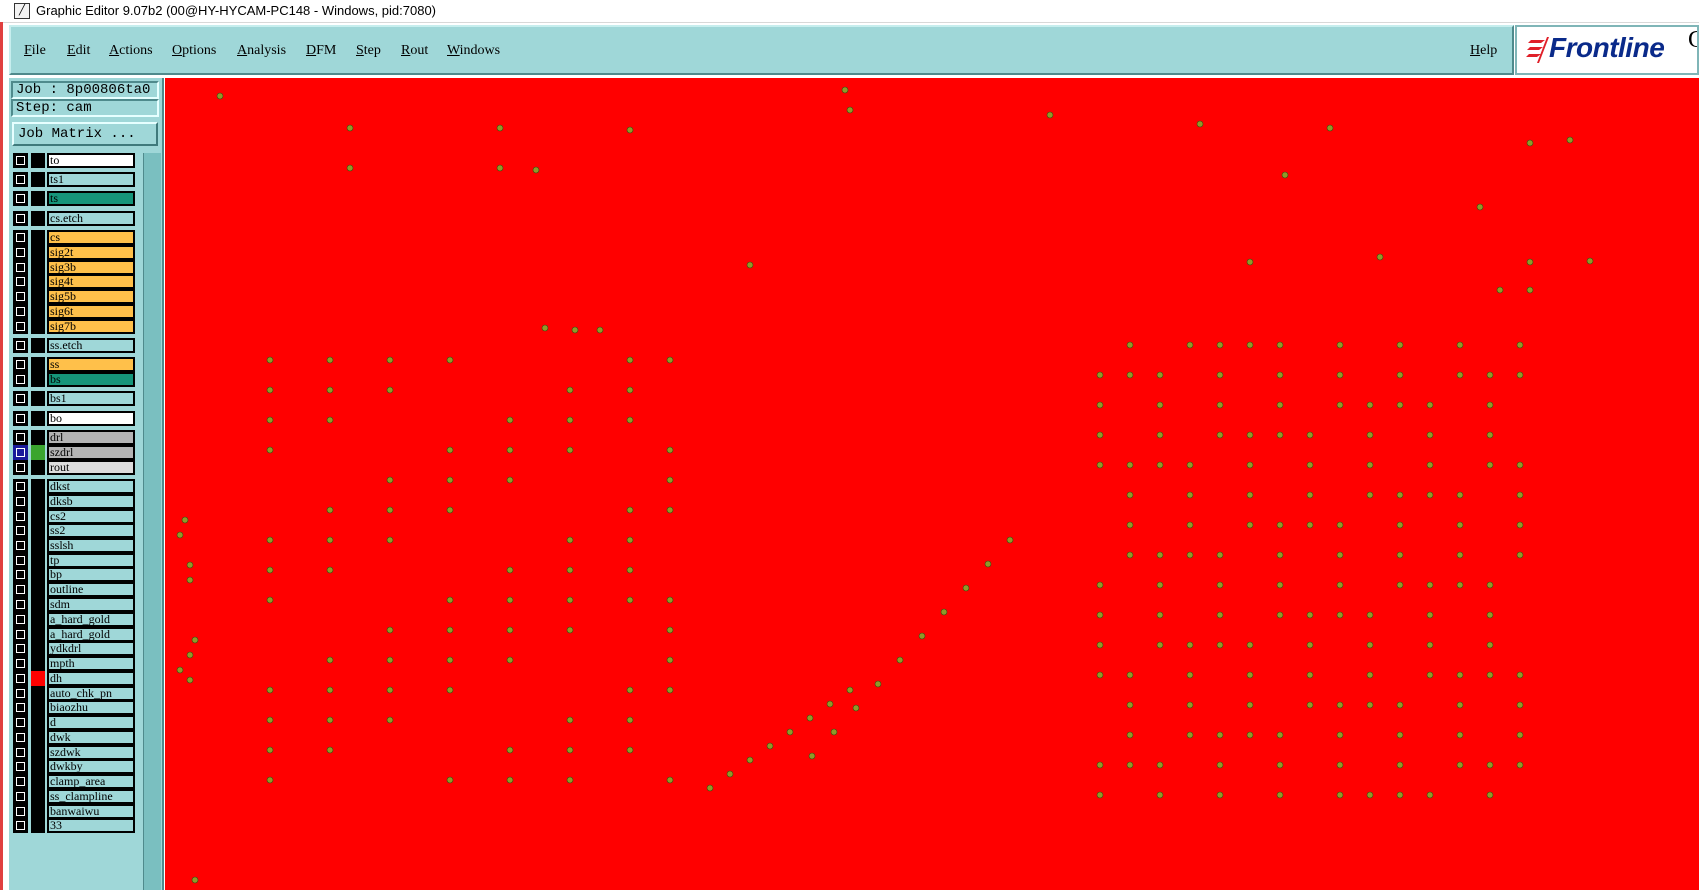 This screenshot has height=890, width=1699. I want to click on layer-row-a_hard_gold: a_hard_gold, so click(76, 634).